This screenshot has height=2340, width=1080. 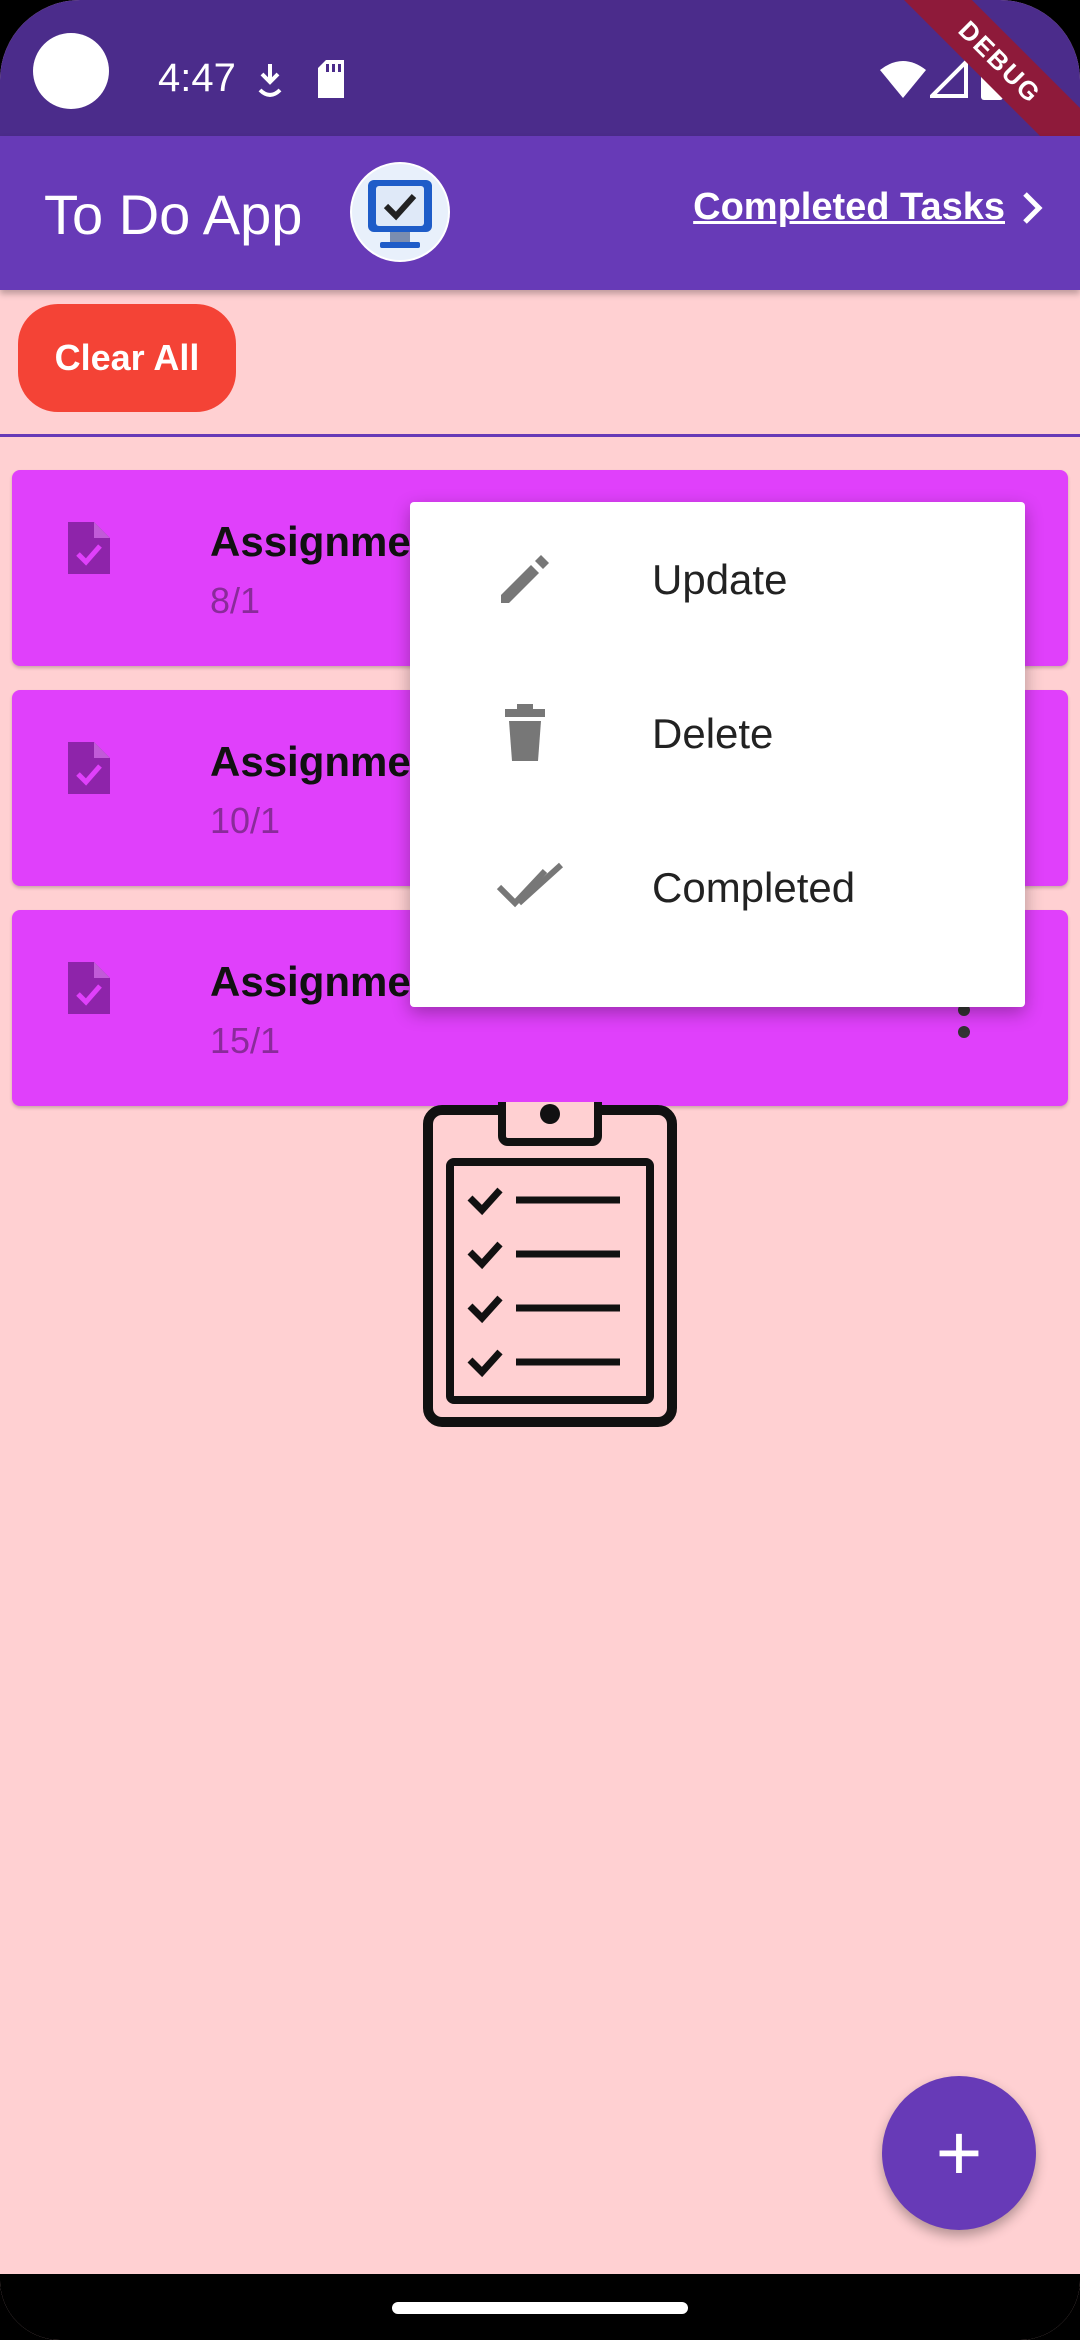 I want to click on menu-item-label: Delete, so click(x=713, y=733).